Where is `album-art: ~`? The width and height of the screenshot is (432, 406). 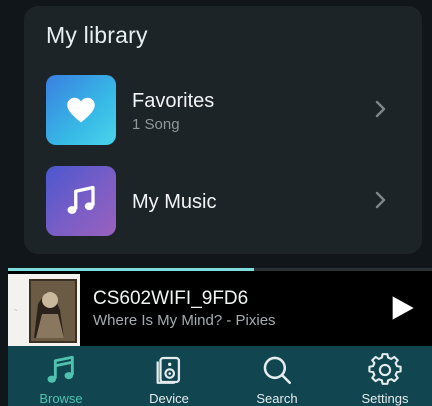
album-art: ~ is located at coordinates (44, 310).